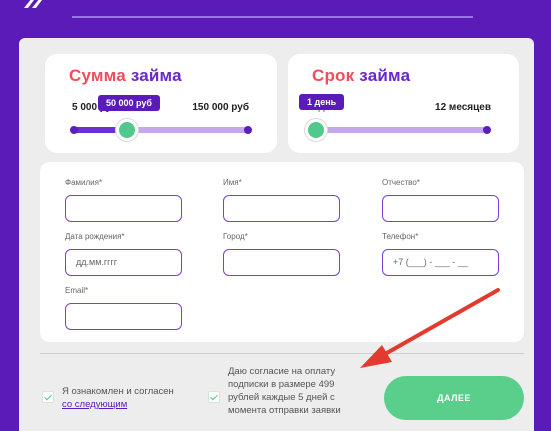 The width and height of the screenshot is (551, 431). Describe the element at coordinates (232, 182) in the screenshot. I see `firstname-label: Имя*` at that location.